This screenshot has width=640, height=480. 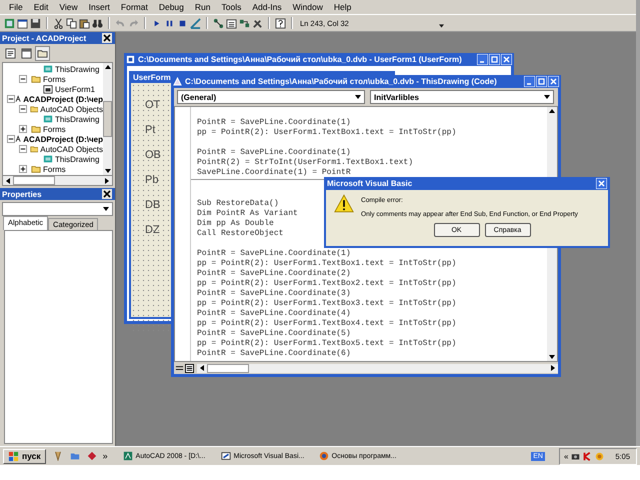 I want to click on code-line: pp = PointR(2): UserForm1.TextBox2.text = IntToStr(pp), so click(x=326, y=284).